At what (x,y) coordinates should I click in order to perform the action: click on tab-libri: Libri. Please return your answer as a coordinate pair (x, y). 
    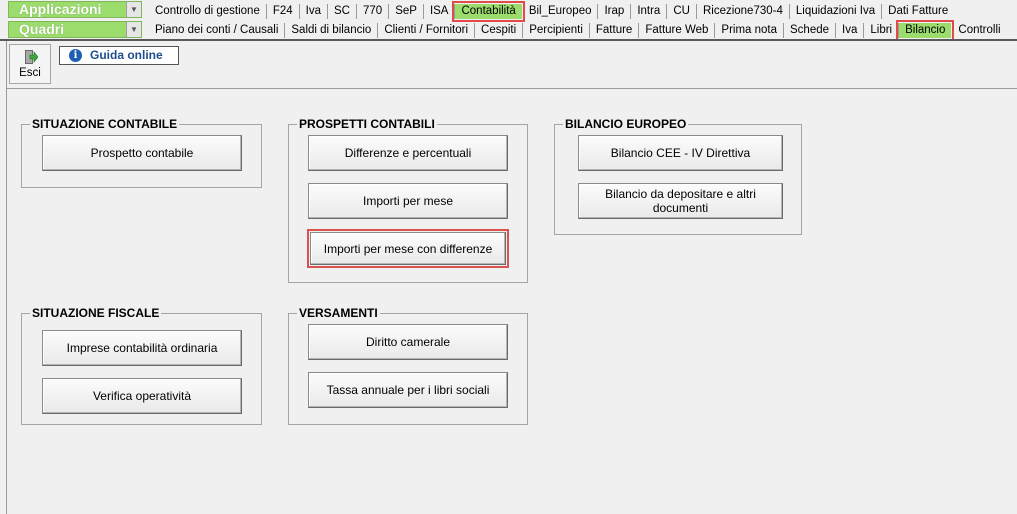
    Looking at the image, I should click on (882, 30).